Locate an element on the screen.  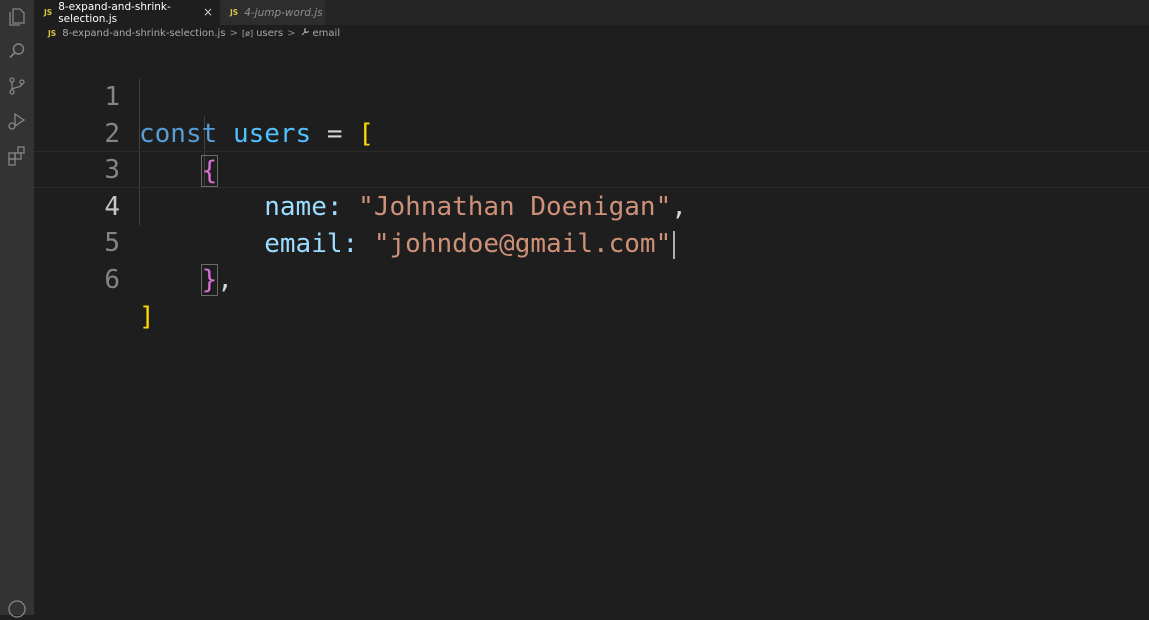
tab-8-expand-and-shrink-selection: JS 8-expand-and-shrink-selection.js × is located at coordinates (127, 12).